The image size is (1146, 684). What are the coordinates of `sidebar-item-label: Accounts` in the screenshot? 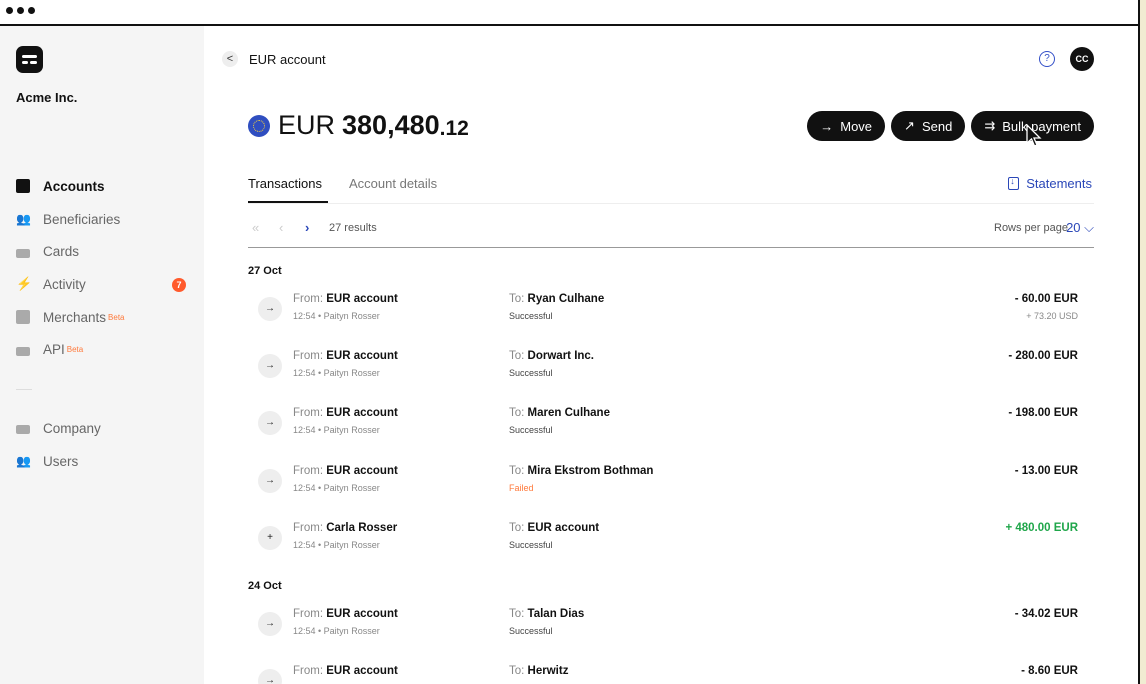 It's located at (74, 186).